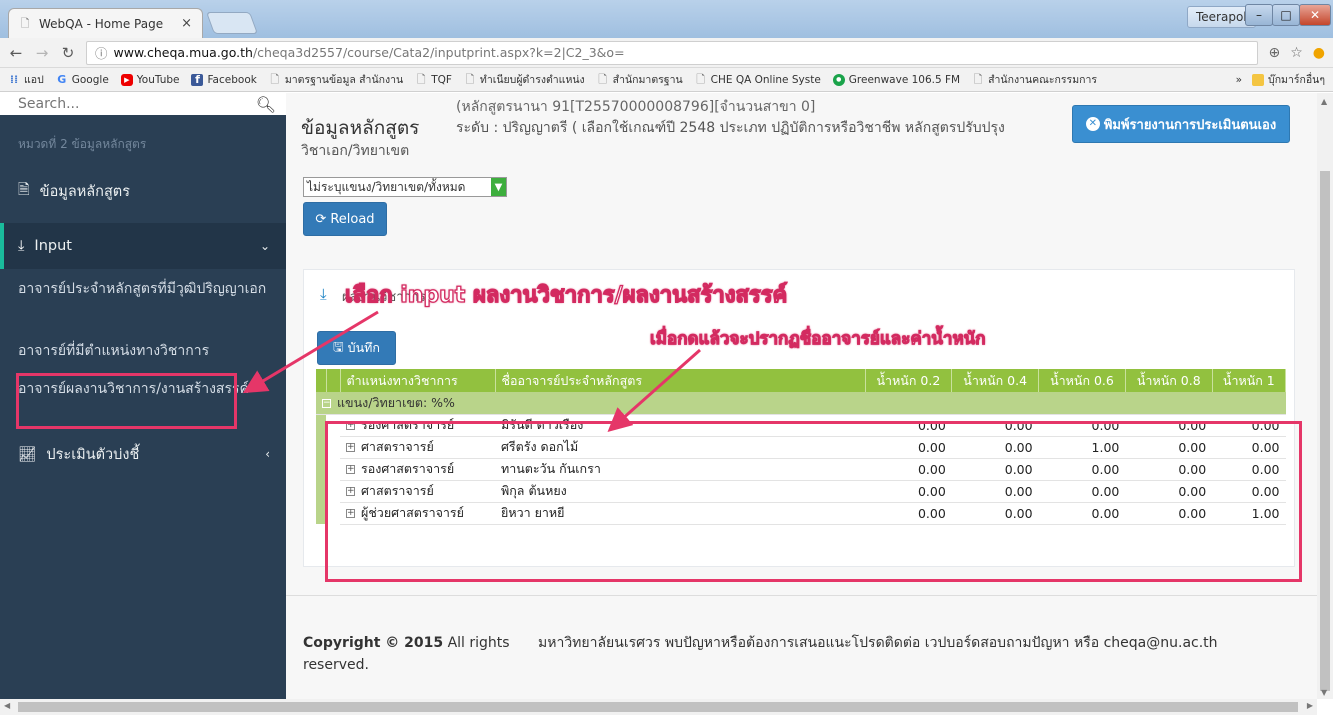 The height and width of the screenshot is (715, 1333). I want to click on forward-icon: →, so click(42, 53).